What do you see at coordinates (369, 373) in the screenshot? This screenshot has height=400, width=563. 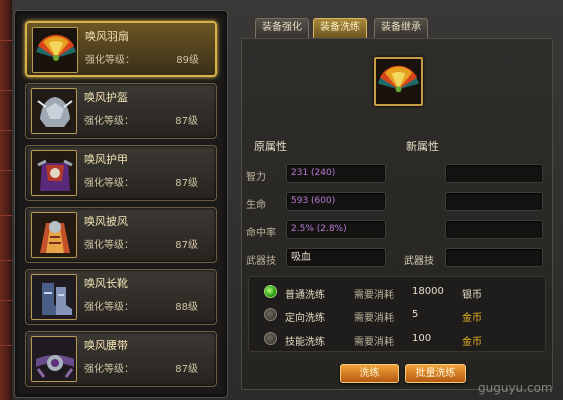 I see `wash-button: 洗练` at bounding box center [369, 373].